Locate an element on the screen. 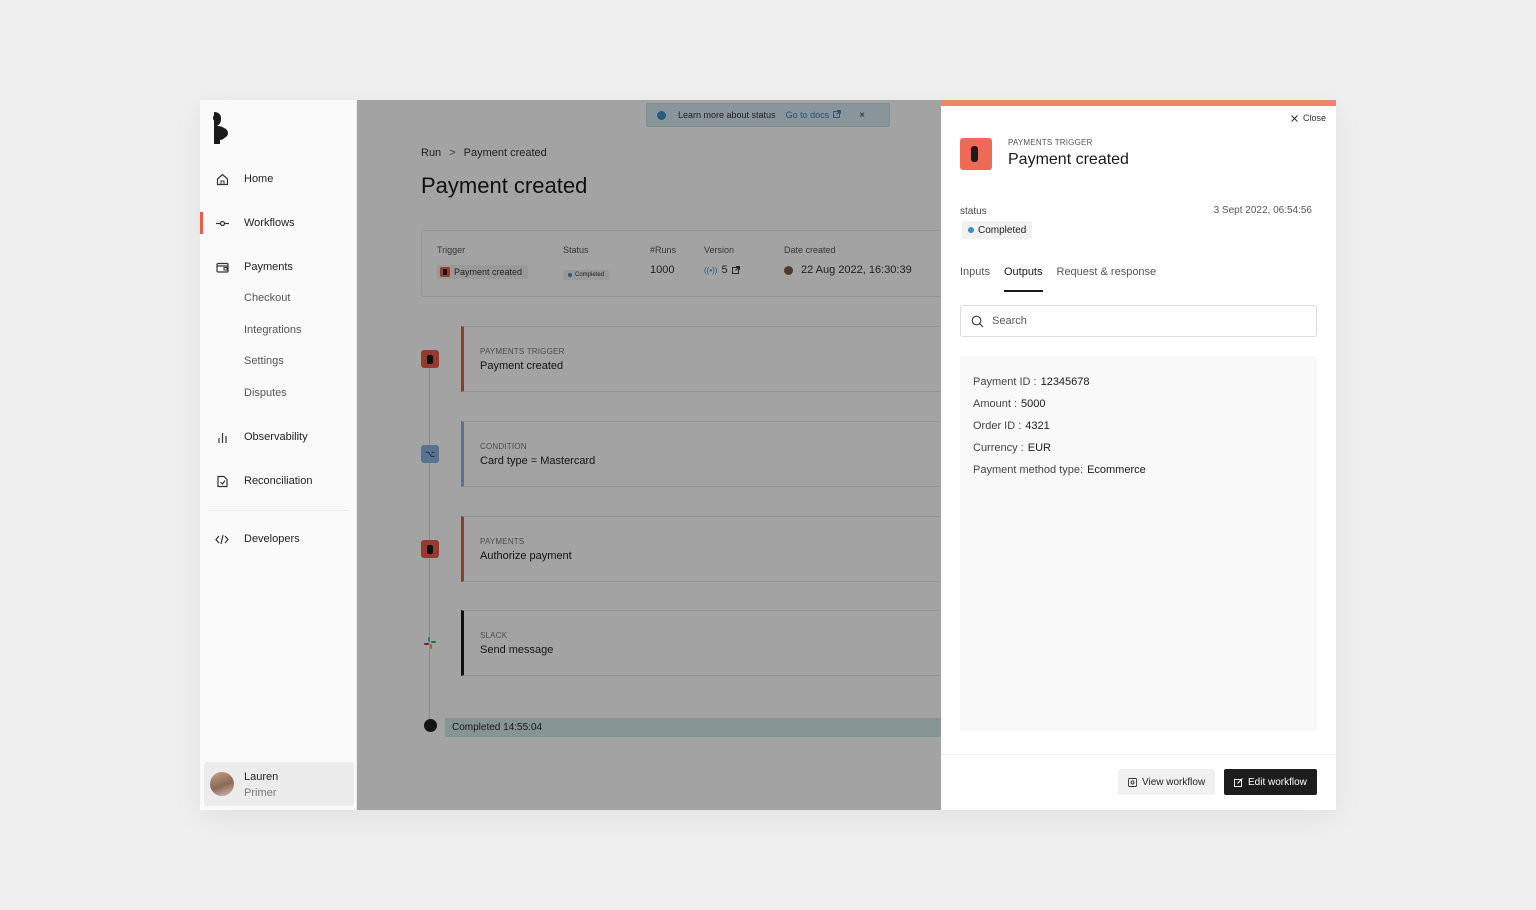  search-icon is located at coordinates (977, 321).